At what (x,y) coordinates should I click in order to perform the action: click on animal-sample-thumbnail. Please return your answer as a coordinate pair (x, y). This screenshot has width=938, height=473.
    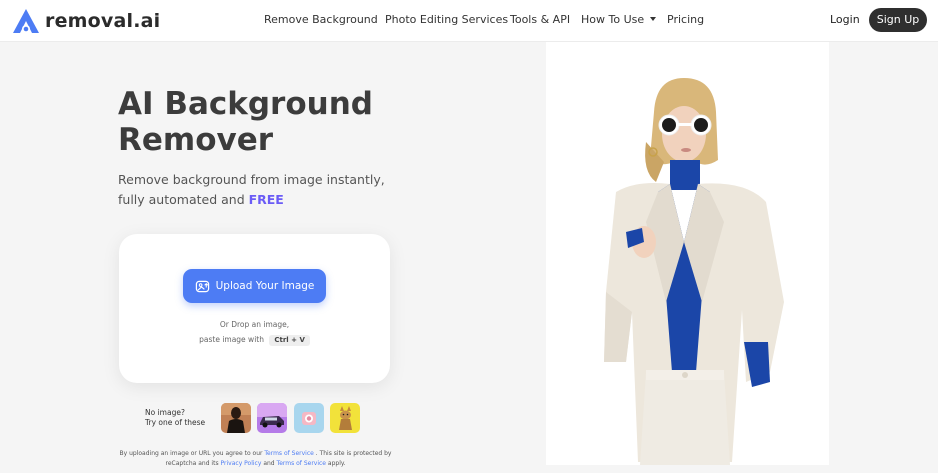
    Looking at the image, I should click on (345, 418).